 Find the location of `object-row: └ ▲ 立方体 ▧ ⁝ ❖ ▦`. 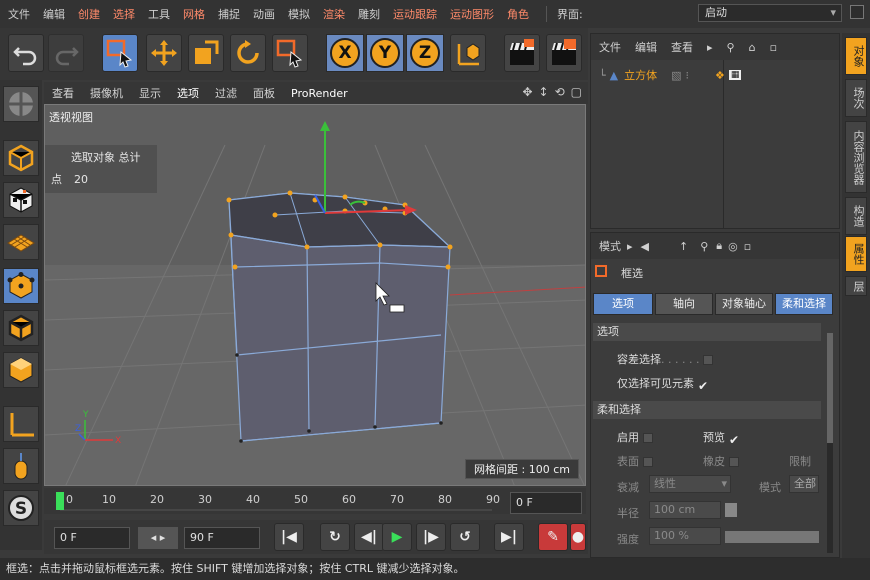

object-row: └ ▲ 立方体 ▧ ⁝ ❖ ▦ is located at coordinates (715, 75).